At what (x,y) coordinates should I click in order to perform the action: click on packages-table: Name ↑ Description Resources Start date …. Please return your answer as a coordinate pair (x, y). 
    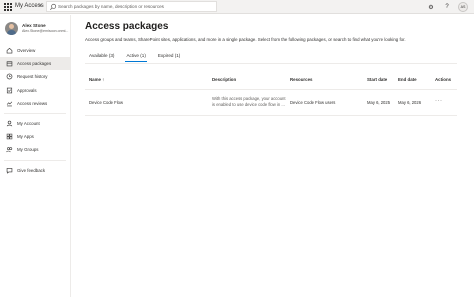
    Looking at the image, I should click on (271, 93).